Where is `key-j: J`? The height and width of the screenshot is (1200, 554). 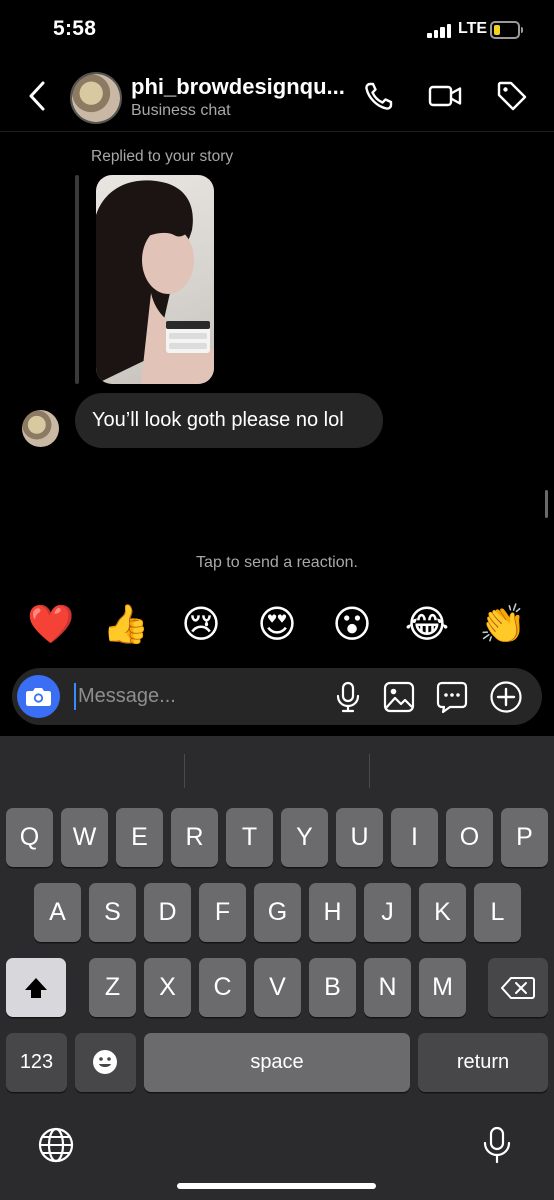 key-j: J is located at coordinates (387, 912).